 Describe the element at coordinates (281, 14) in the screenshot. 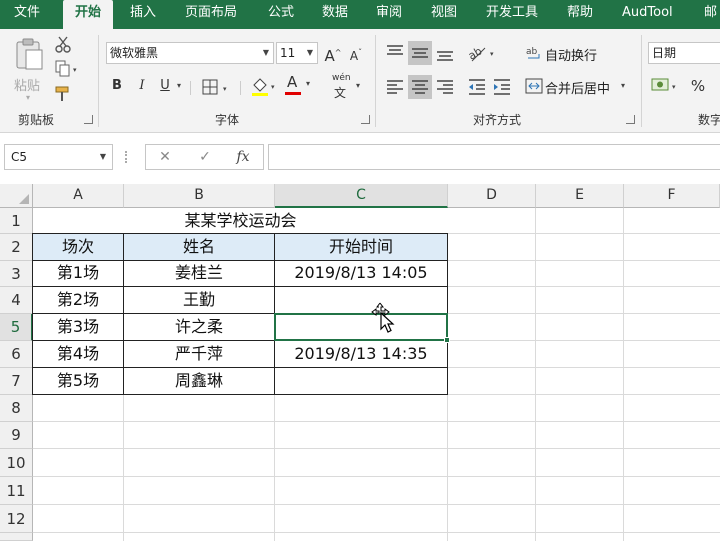

I see `tab-formulas: 公式` at that location.